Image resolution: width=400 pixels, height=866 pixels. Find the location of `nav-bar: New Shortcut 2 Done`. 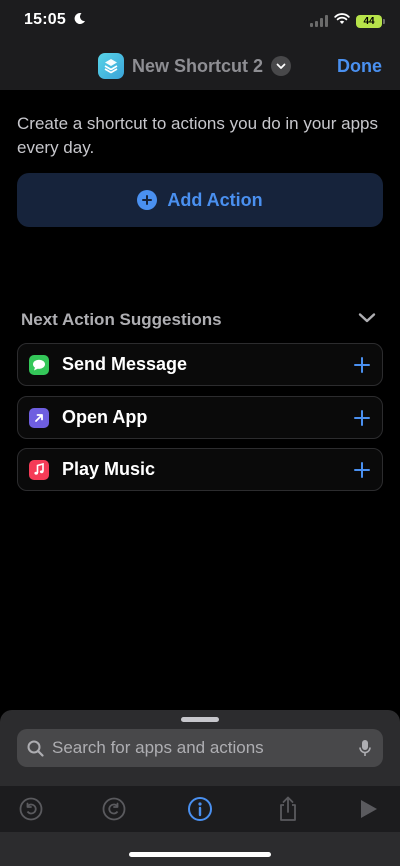

nav-bar: New Shortcut 2 Done is located at coordinates (200, 67).